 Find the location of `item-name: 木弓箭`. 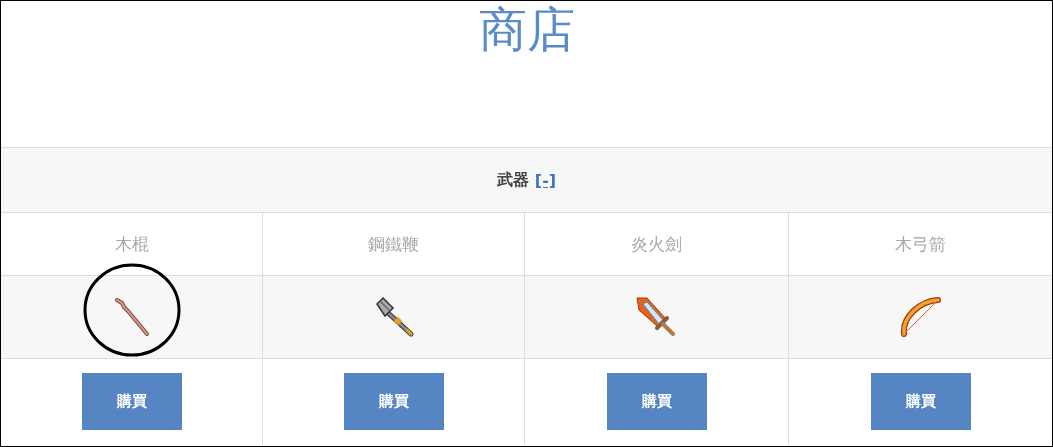

item-name: 木弓箭 is located at coordinates (920, 244).